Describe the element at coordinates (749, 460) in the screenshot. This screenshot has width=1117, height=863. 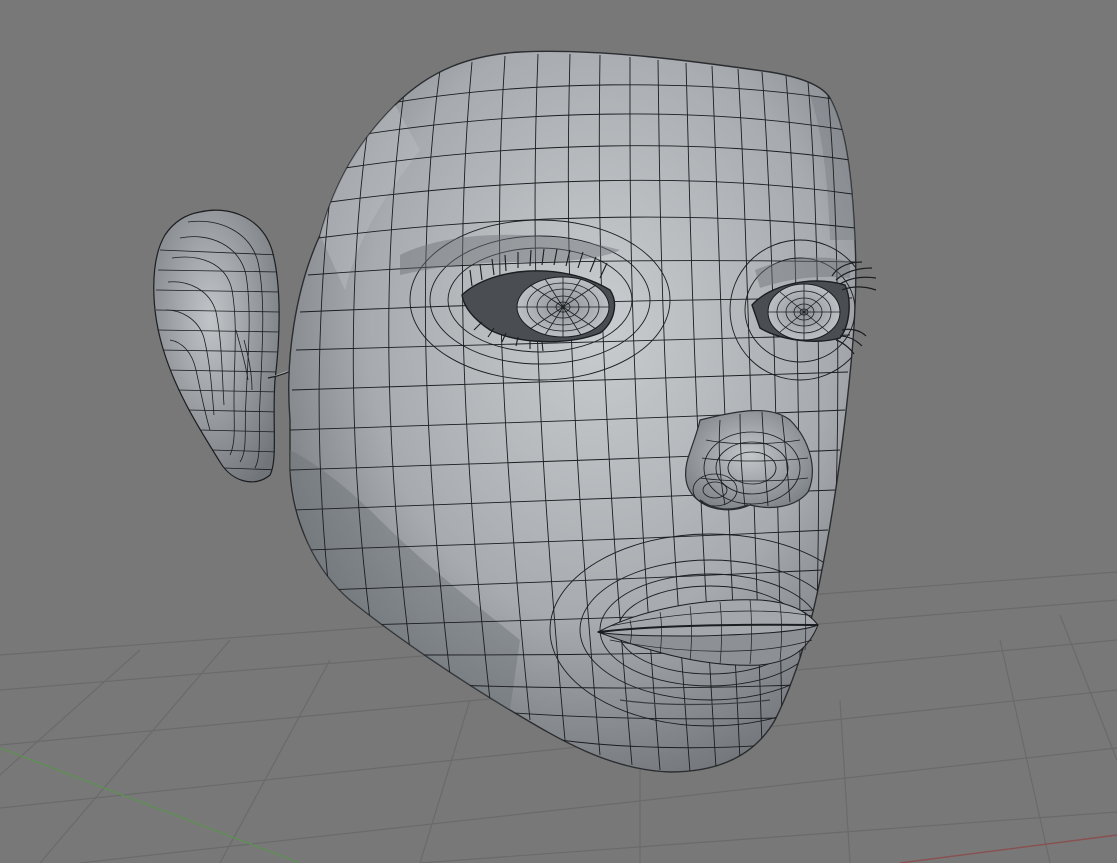
I see `nose-mesh` at that location.